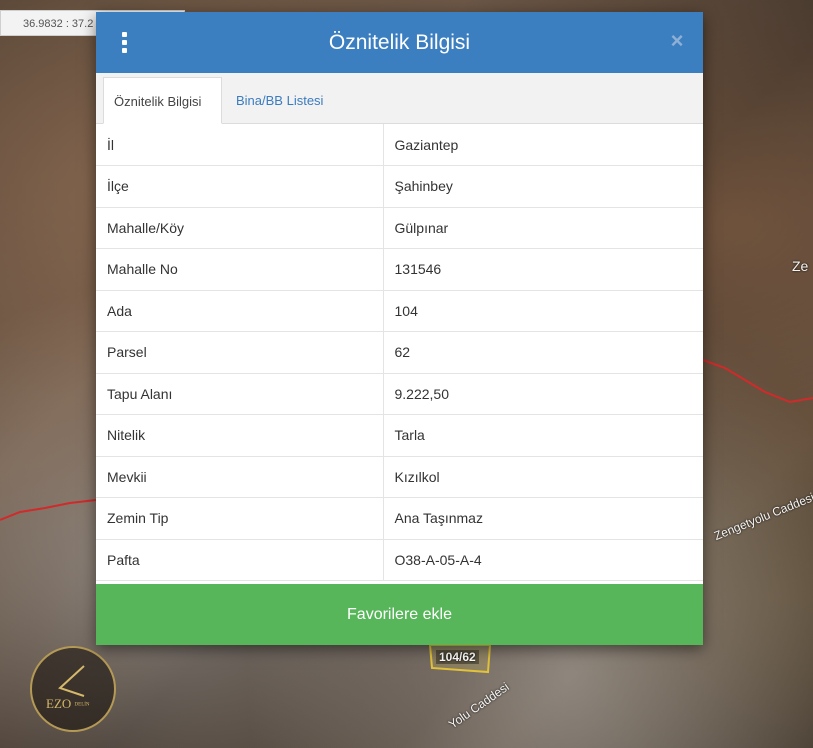 The width and height of the screenshot is (813, 748). I want to click on logo-main-text: EZO, so click(59, 703).